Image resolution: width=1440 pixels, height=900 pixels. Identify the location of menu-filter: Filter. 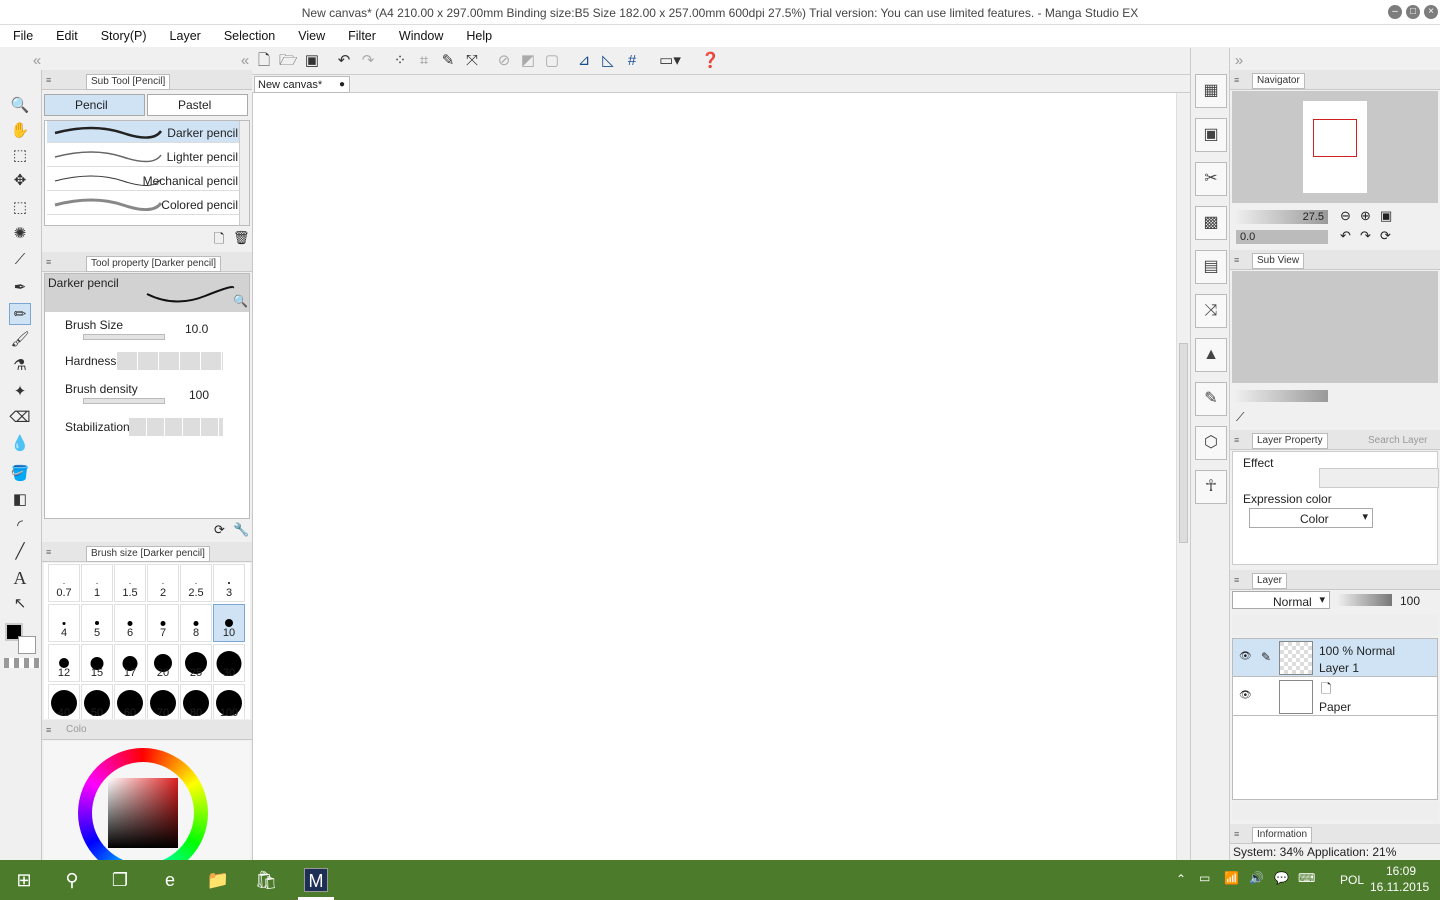
(360, 36).